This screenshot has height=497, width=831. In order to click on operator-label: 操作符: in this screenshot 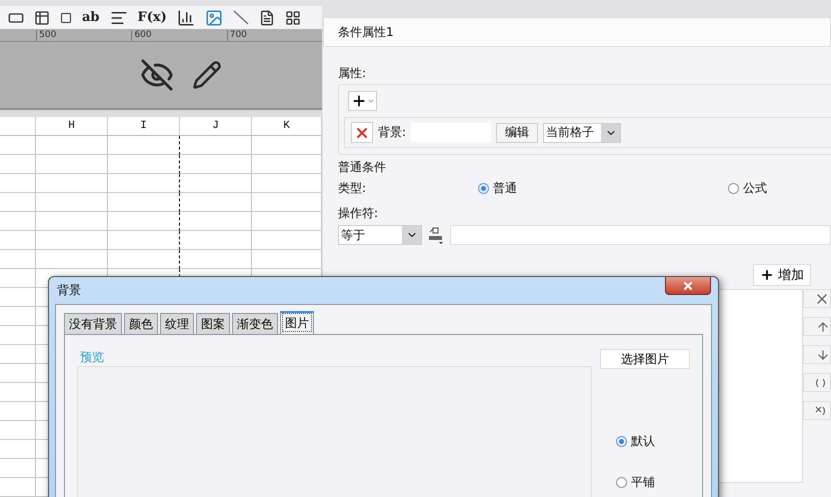, I will do `click(358, 213)`.